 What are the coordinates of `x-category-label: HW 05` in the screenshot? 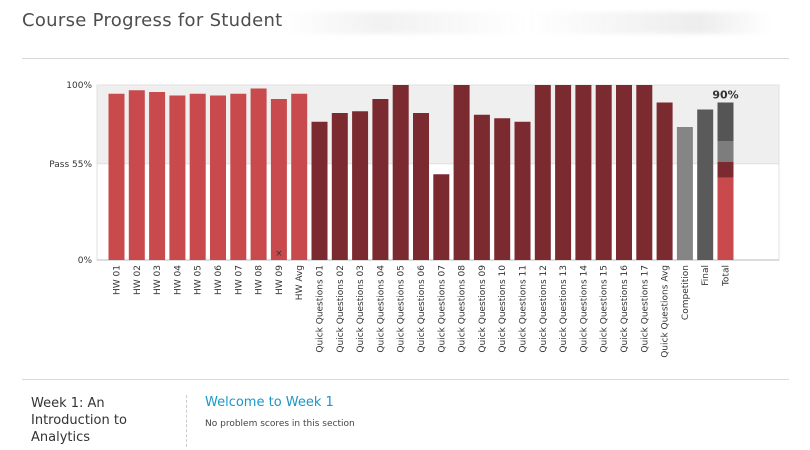 It's located at (199, 280).